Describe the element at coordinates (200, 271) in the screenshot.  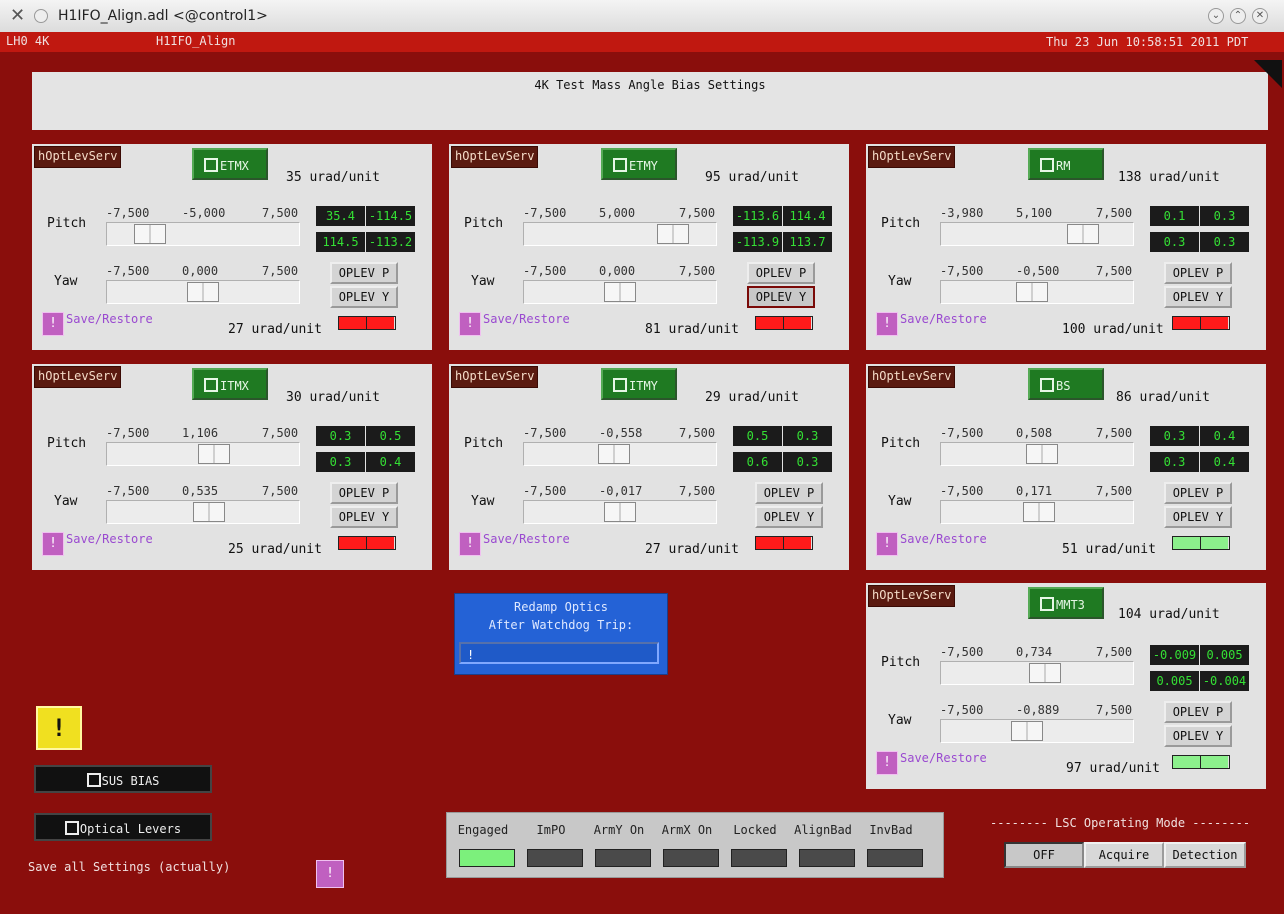
I see `yaw-value: 0,000` at that location.